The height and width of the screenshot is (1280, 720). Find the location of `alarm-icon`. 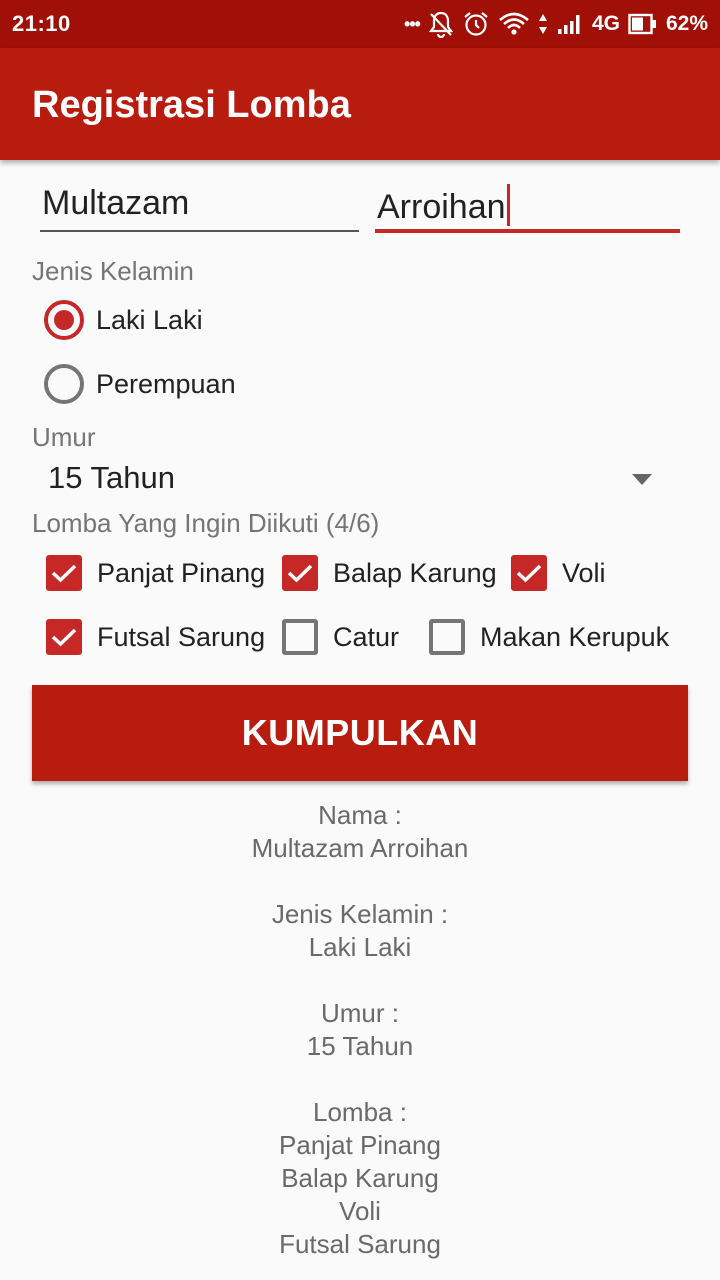

alarm-icon is located at coordinates (476, 24).